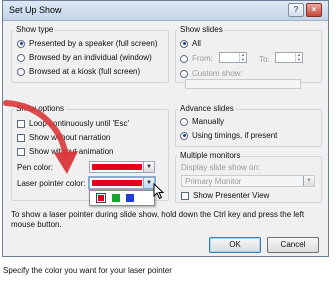  Describe the element at coordinates (202, 58) in the screenshot. I see `option-label: From:` at that location.